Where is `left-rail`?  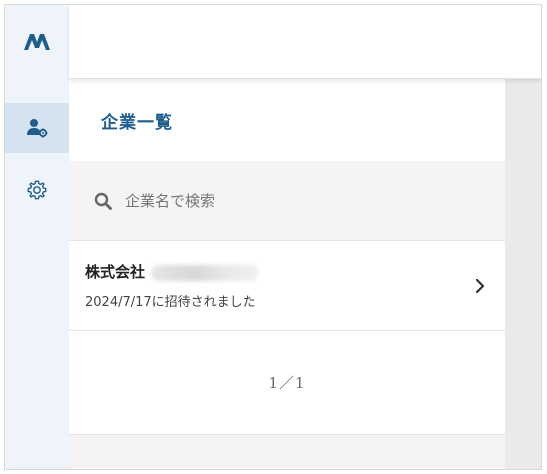
left-rail is located at coordinates (37, 237).